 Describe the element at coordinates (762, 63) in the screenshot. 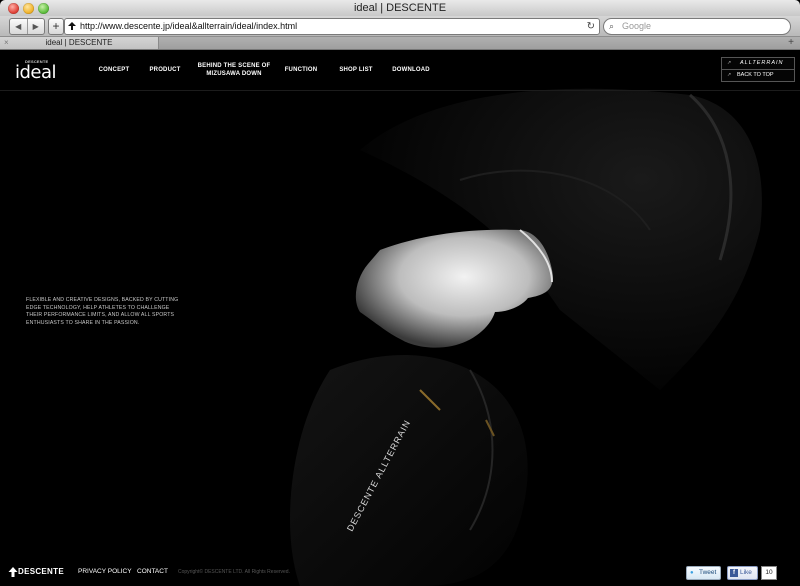

I see `allterrain-label: ALLTERRAIN` at that location.